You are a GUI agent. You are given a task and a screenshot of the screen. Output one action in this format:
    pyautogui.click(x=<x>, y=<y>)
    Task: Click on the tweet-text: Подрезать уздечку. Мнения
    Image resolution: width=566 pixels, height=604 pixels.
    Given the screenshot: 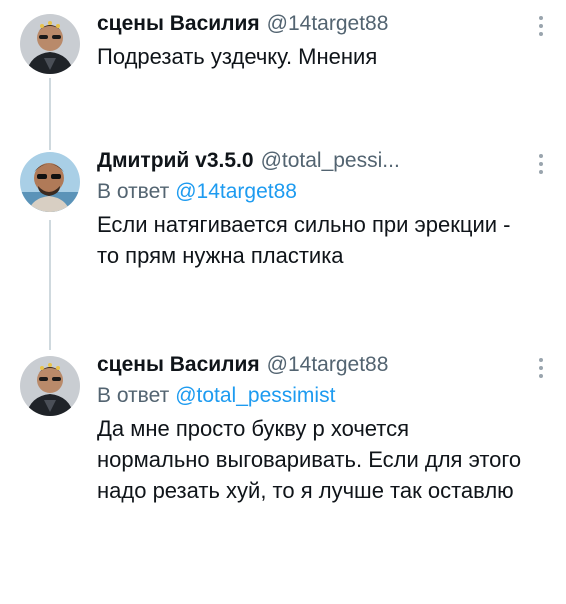 What is the action you would take?
    pyautogui.click(x=237, y=56)
    